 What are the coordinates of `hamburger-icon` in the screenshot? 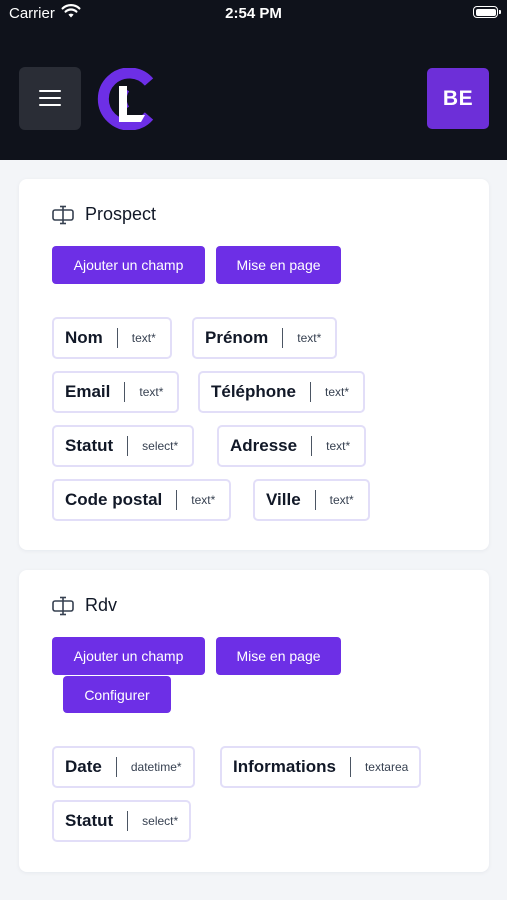 It's located at (50, 91).